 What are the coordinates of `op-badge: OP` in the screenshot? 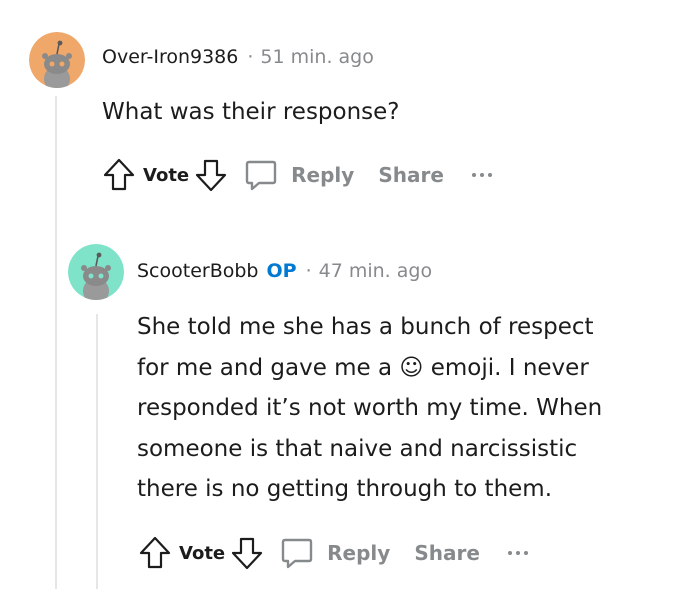 It's located at (281, 271).